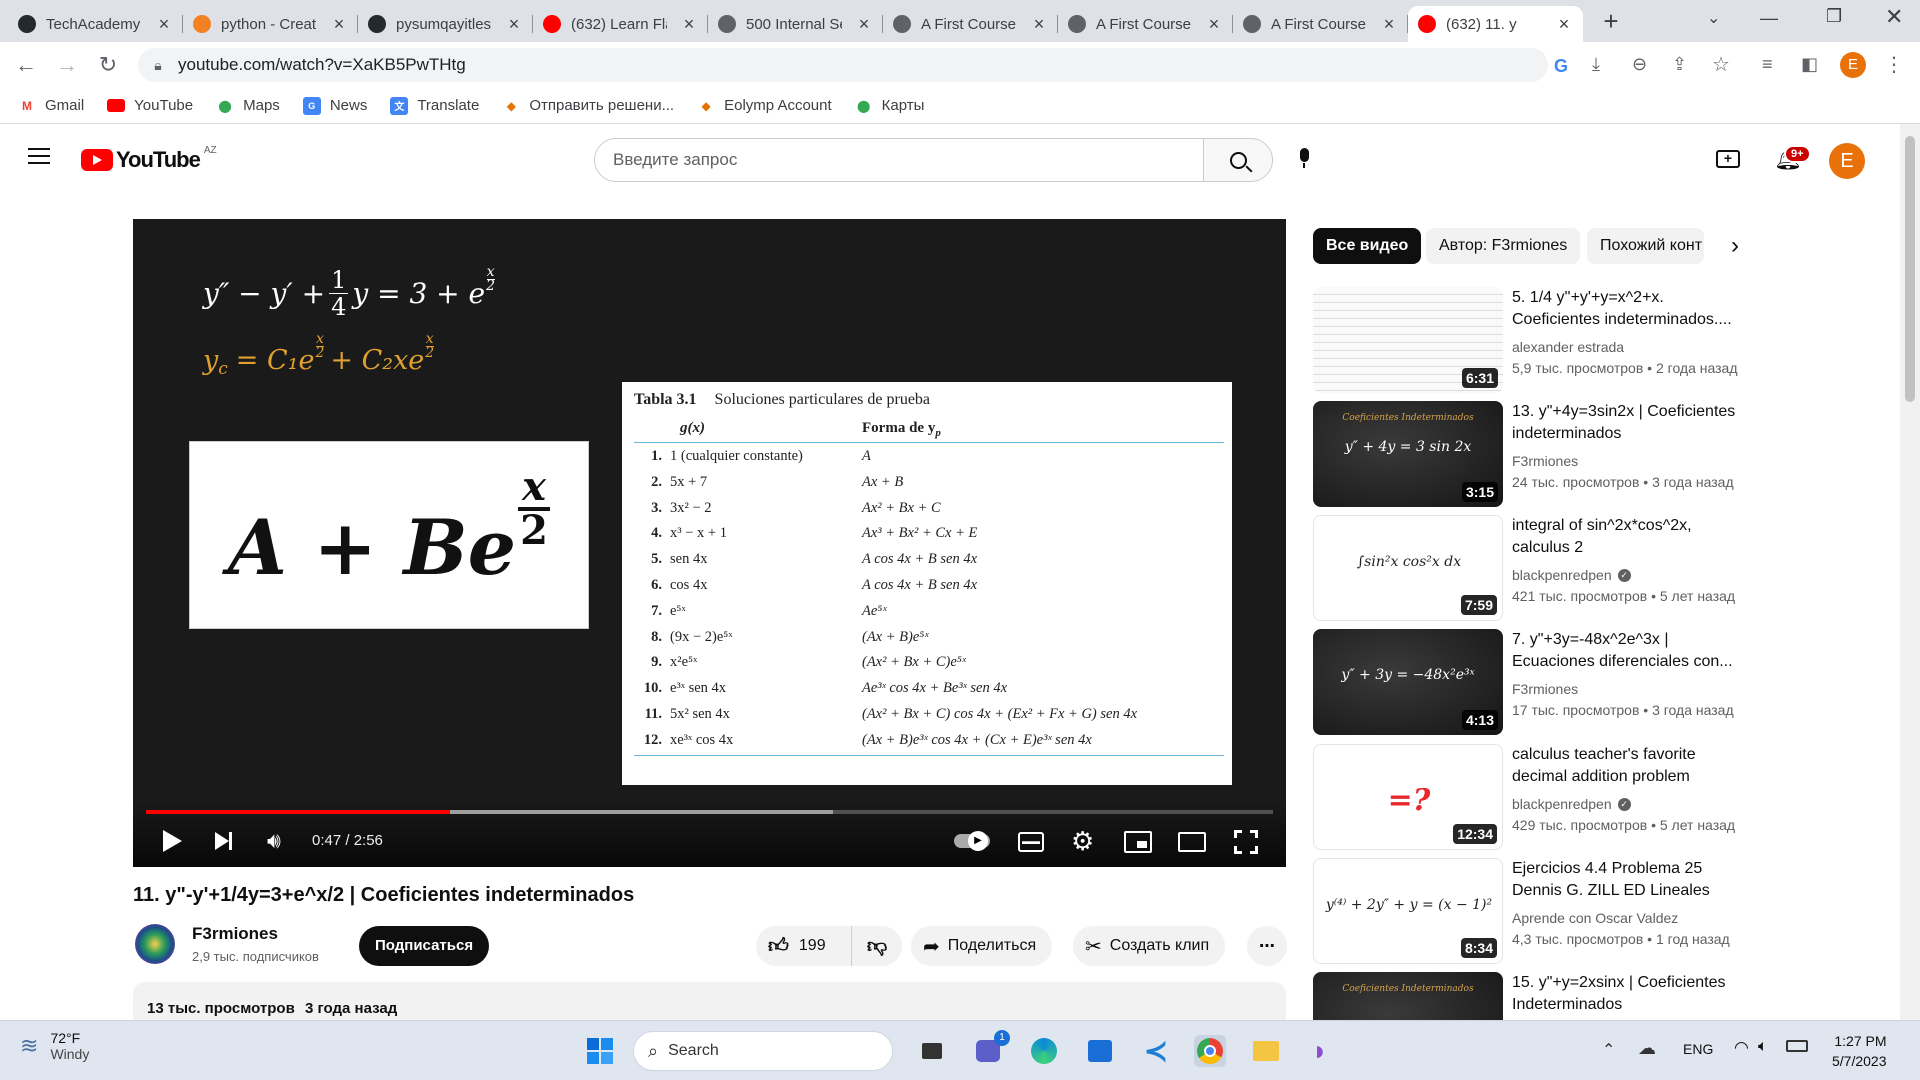 This screenshot has height=1080, width=1920. I want to click on channel-avatar, so click(155, 944).